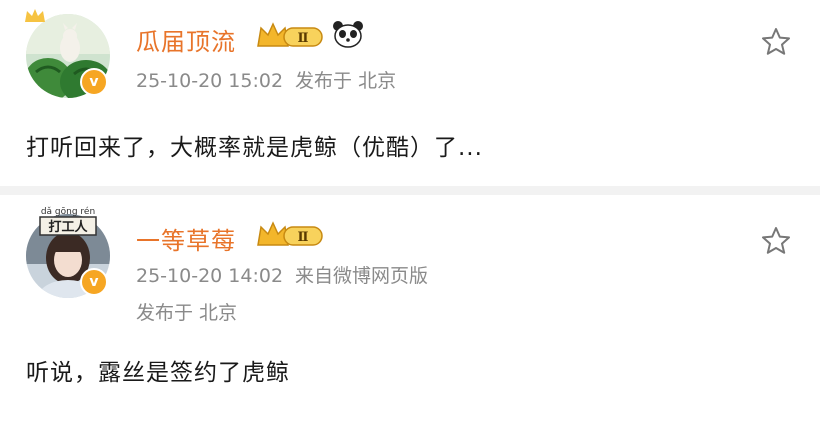 This screenshot has height=424, width=820. What do you see at coordinates (186, 238) in the screenshot?
I see `username: 一等草莓` at bounding box center [186, 238].